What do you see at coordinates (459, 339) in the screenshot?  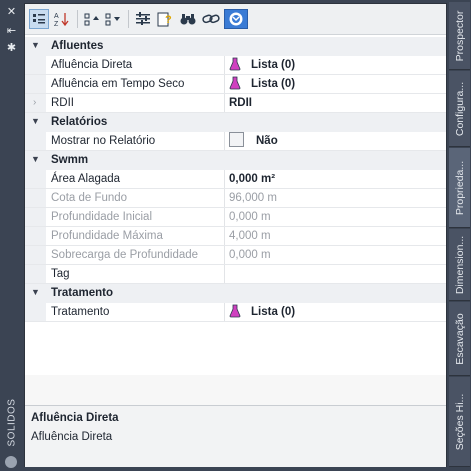 I see `tab-escavacao: Escavação` at bounding box center [459, 339].